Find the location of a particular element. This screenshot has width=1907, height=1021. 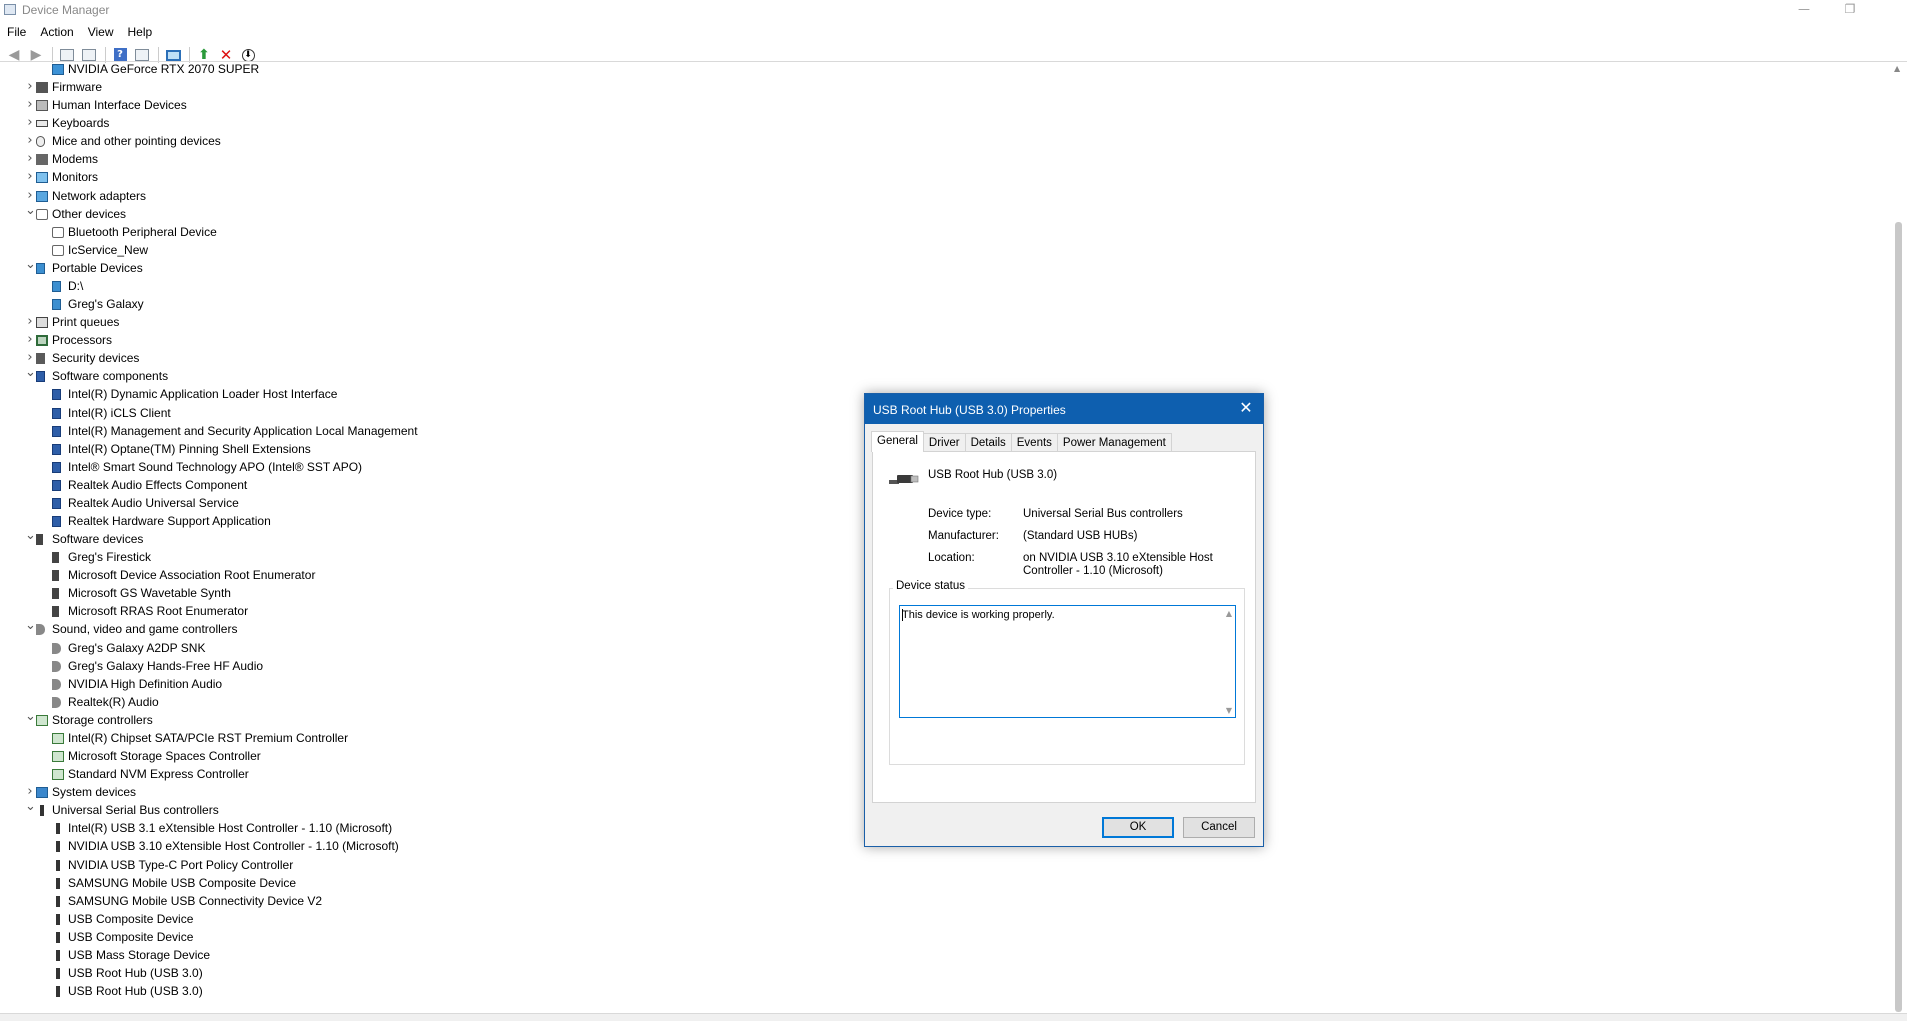

tab-driver: Driver is located at coordinates (944, 442).